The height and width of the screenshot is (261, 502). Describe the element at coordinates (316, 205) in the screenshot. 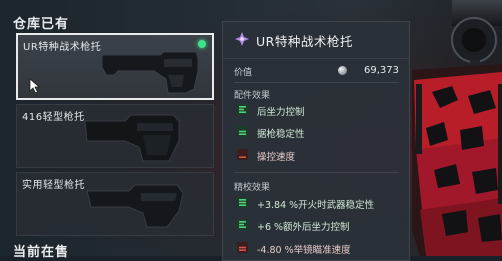

I see `tuning-effect-text: +3.84 %开火时武器稳定性` at that location.